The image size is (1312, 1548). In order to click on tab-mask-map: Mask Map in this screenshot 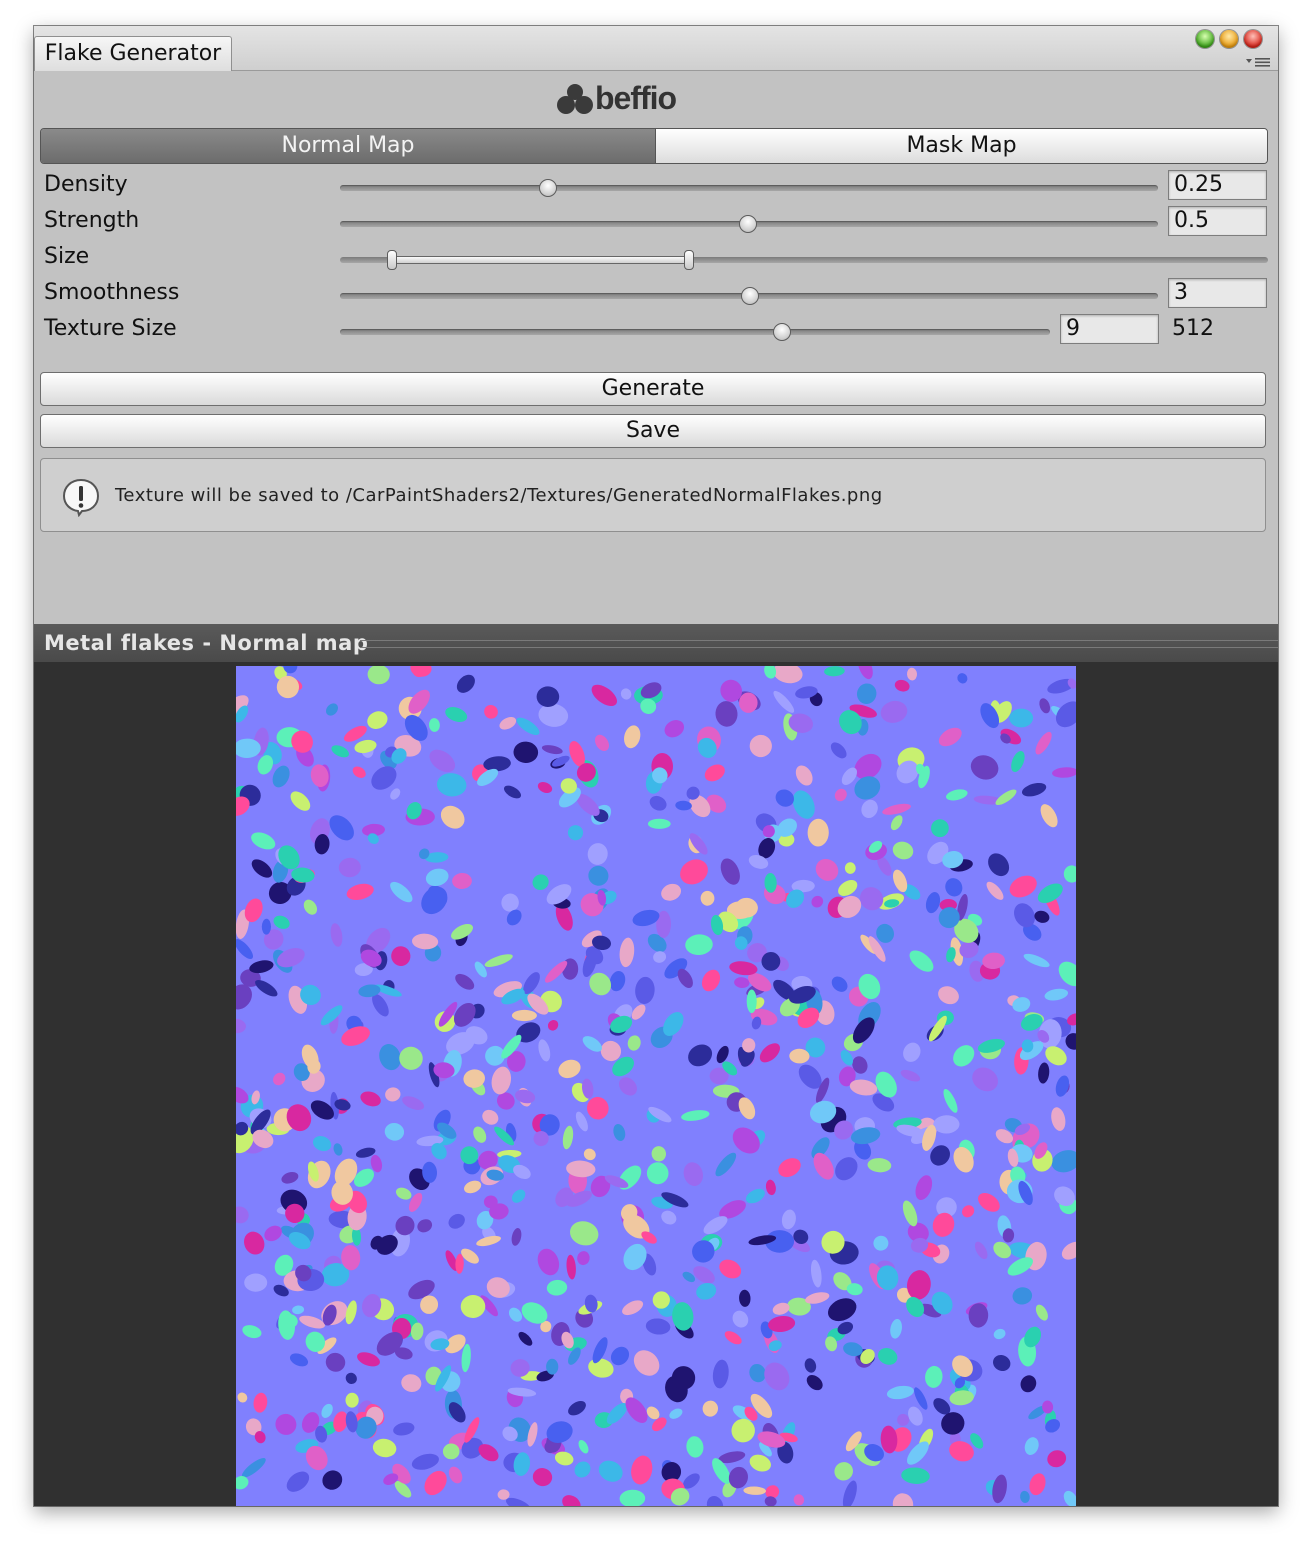, I will do `click(961, 146)`.